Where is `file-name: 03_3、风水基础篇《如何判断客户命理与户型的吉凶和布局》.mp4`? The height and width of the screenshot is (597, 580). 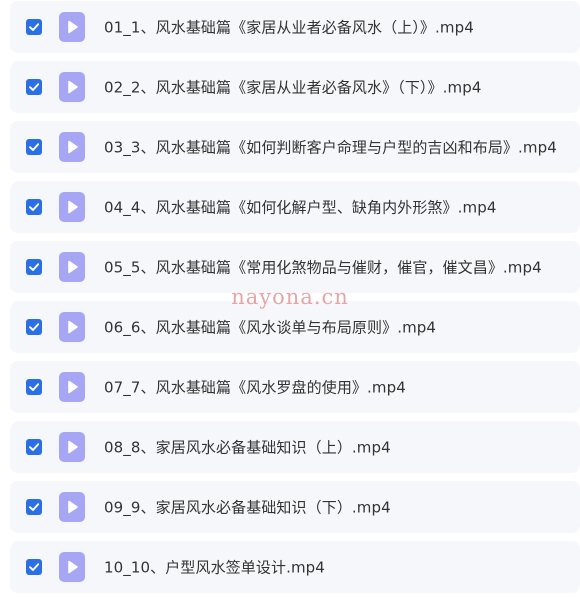
file-name: 03_3、风水基础篇《如何判断客户命理与户型的吉凶和布局》.mp4 is located at coordinates (330, 147).